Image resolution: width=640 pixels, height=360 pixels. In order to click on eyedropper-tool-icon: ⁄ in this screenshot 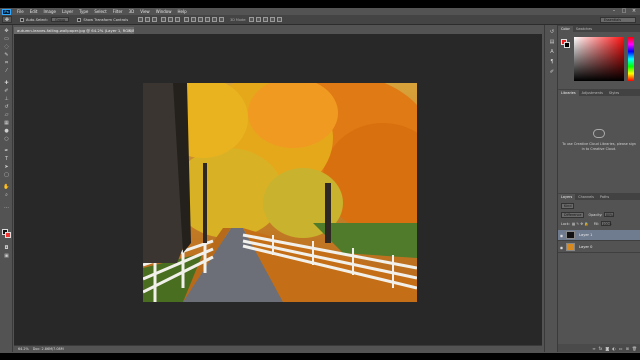, I will do `click(6, 71)`.